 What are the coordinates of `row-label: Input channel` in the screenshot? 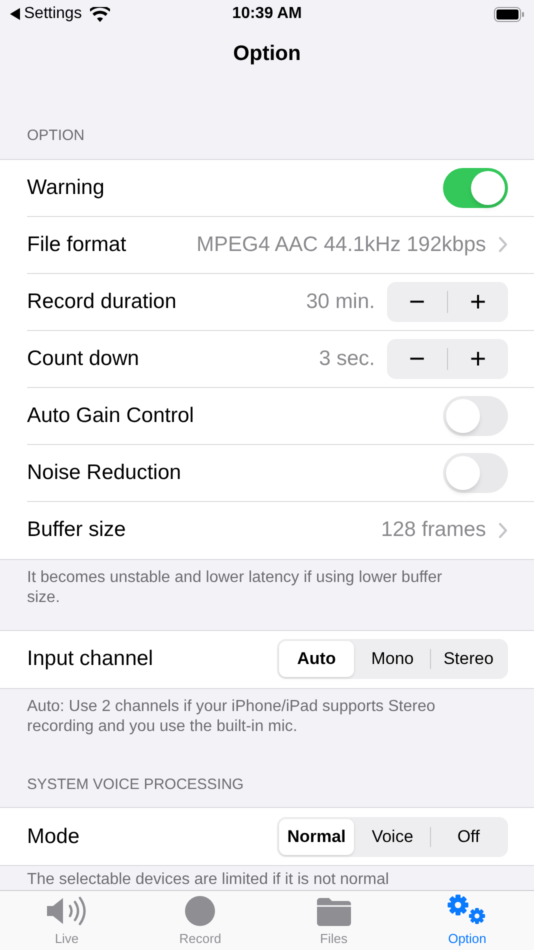 It's located at (90, 659).